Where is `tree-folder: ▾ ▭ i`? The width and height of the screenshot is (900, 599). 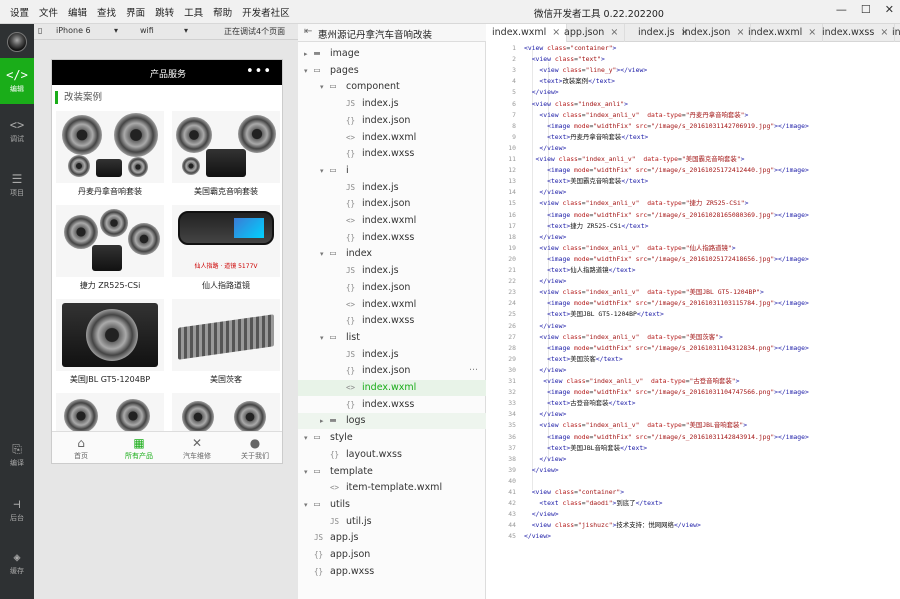
tree-folder: ▾ ▭ i is located at coordinates (392, 171).